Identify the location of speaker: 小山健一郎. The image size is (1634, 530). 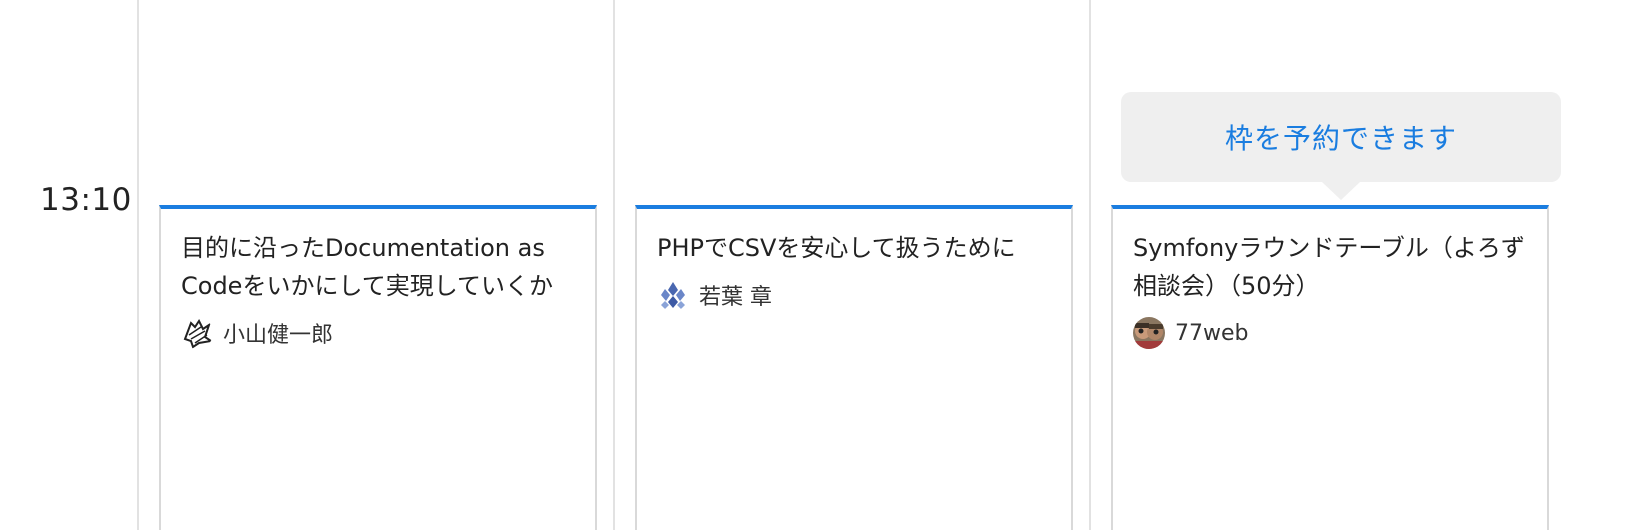
(378, 333).